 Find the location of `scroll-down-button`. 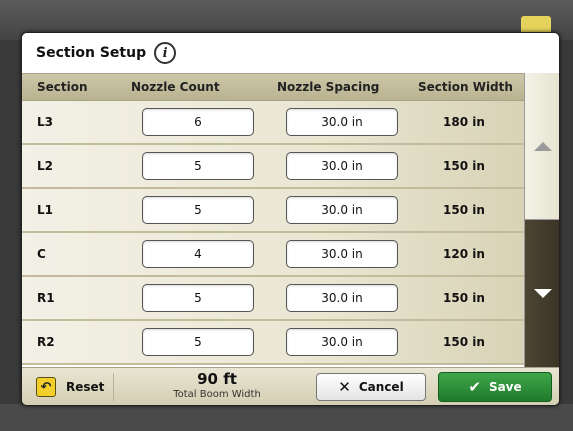

scroll-down-button is located at coordinates (542, 293).